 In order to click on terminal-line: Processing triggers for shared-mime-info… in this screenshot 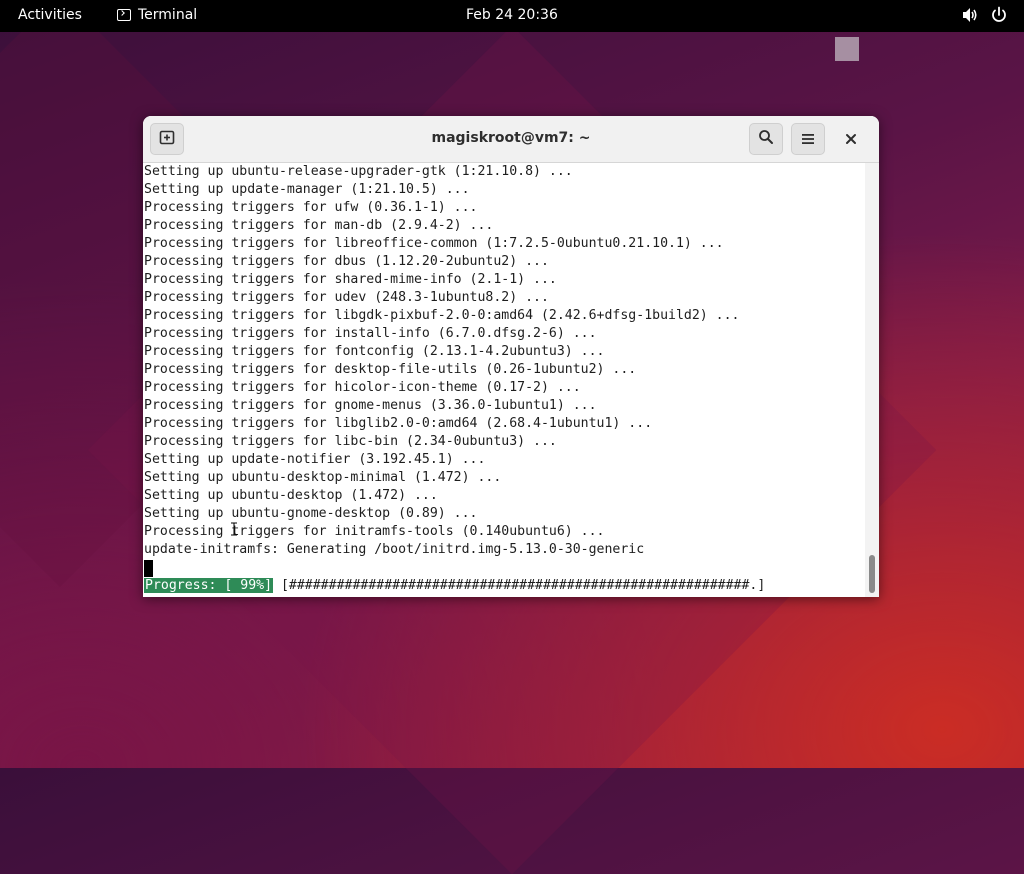, I will do `click(350, 279)`.